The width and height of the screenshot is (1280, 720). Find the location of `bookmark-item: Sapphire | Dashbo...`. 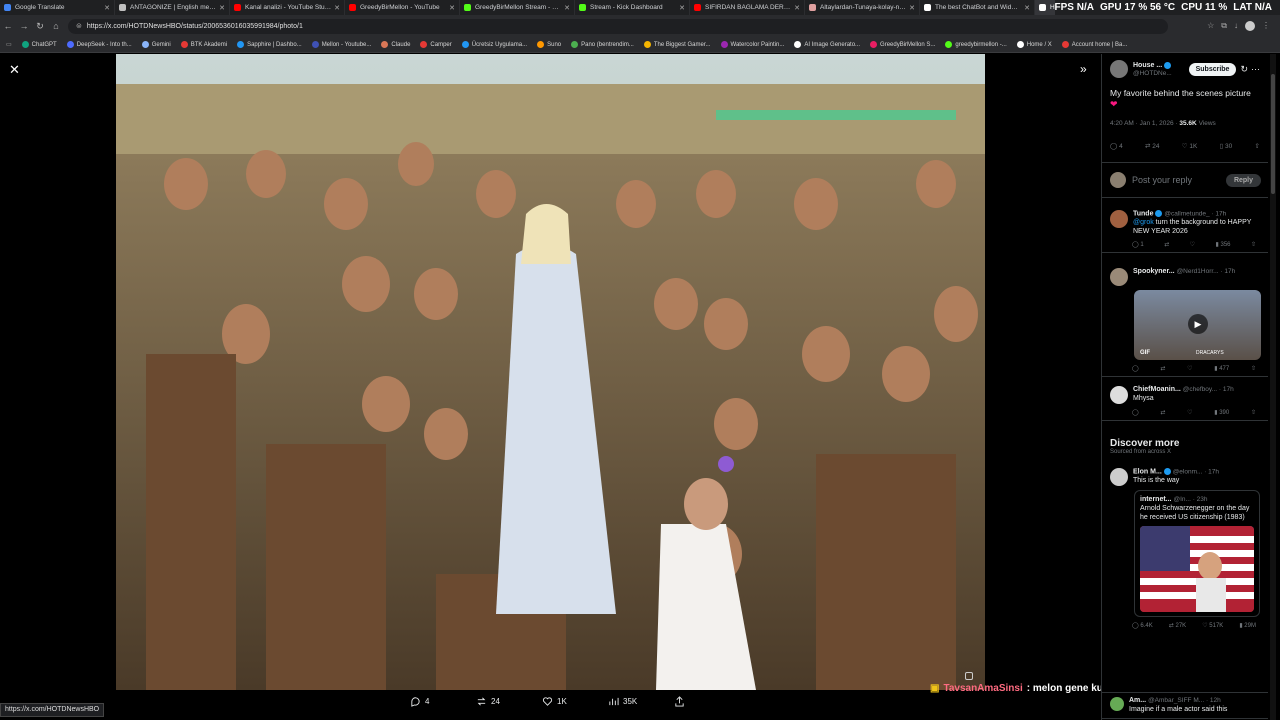

bookmark-item: Sapphire | Dashbo... is located at coordinates (269, 44).